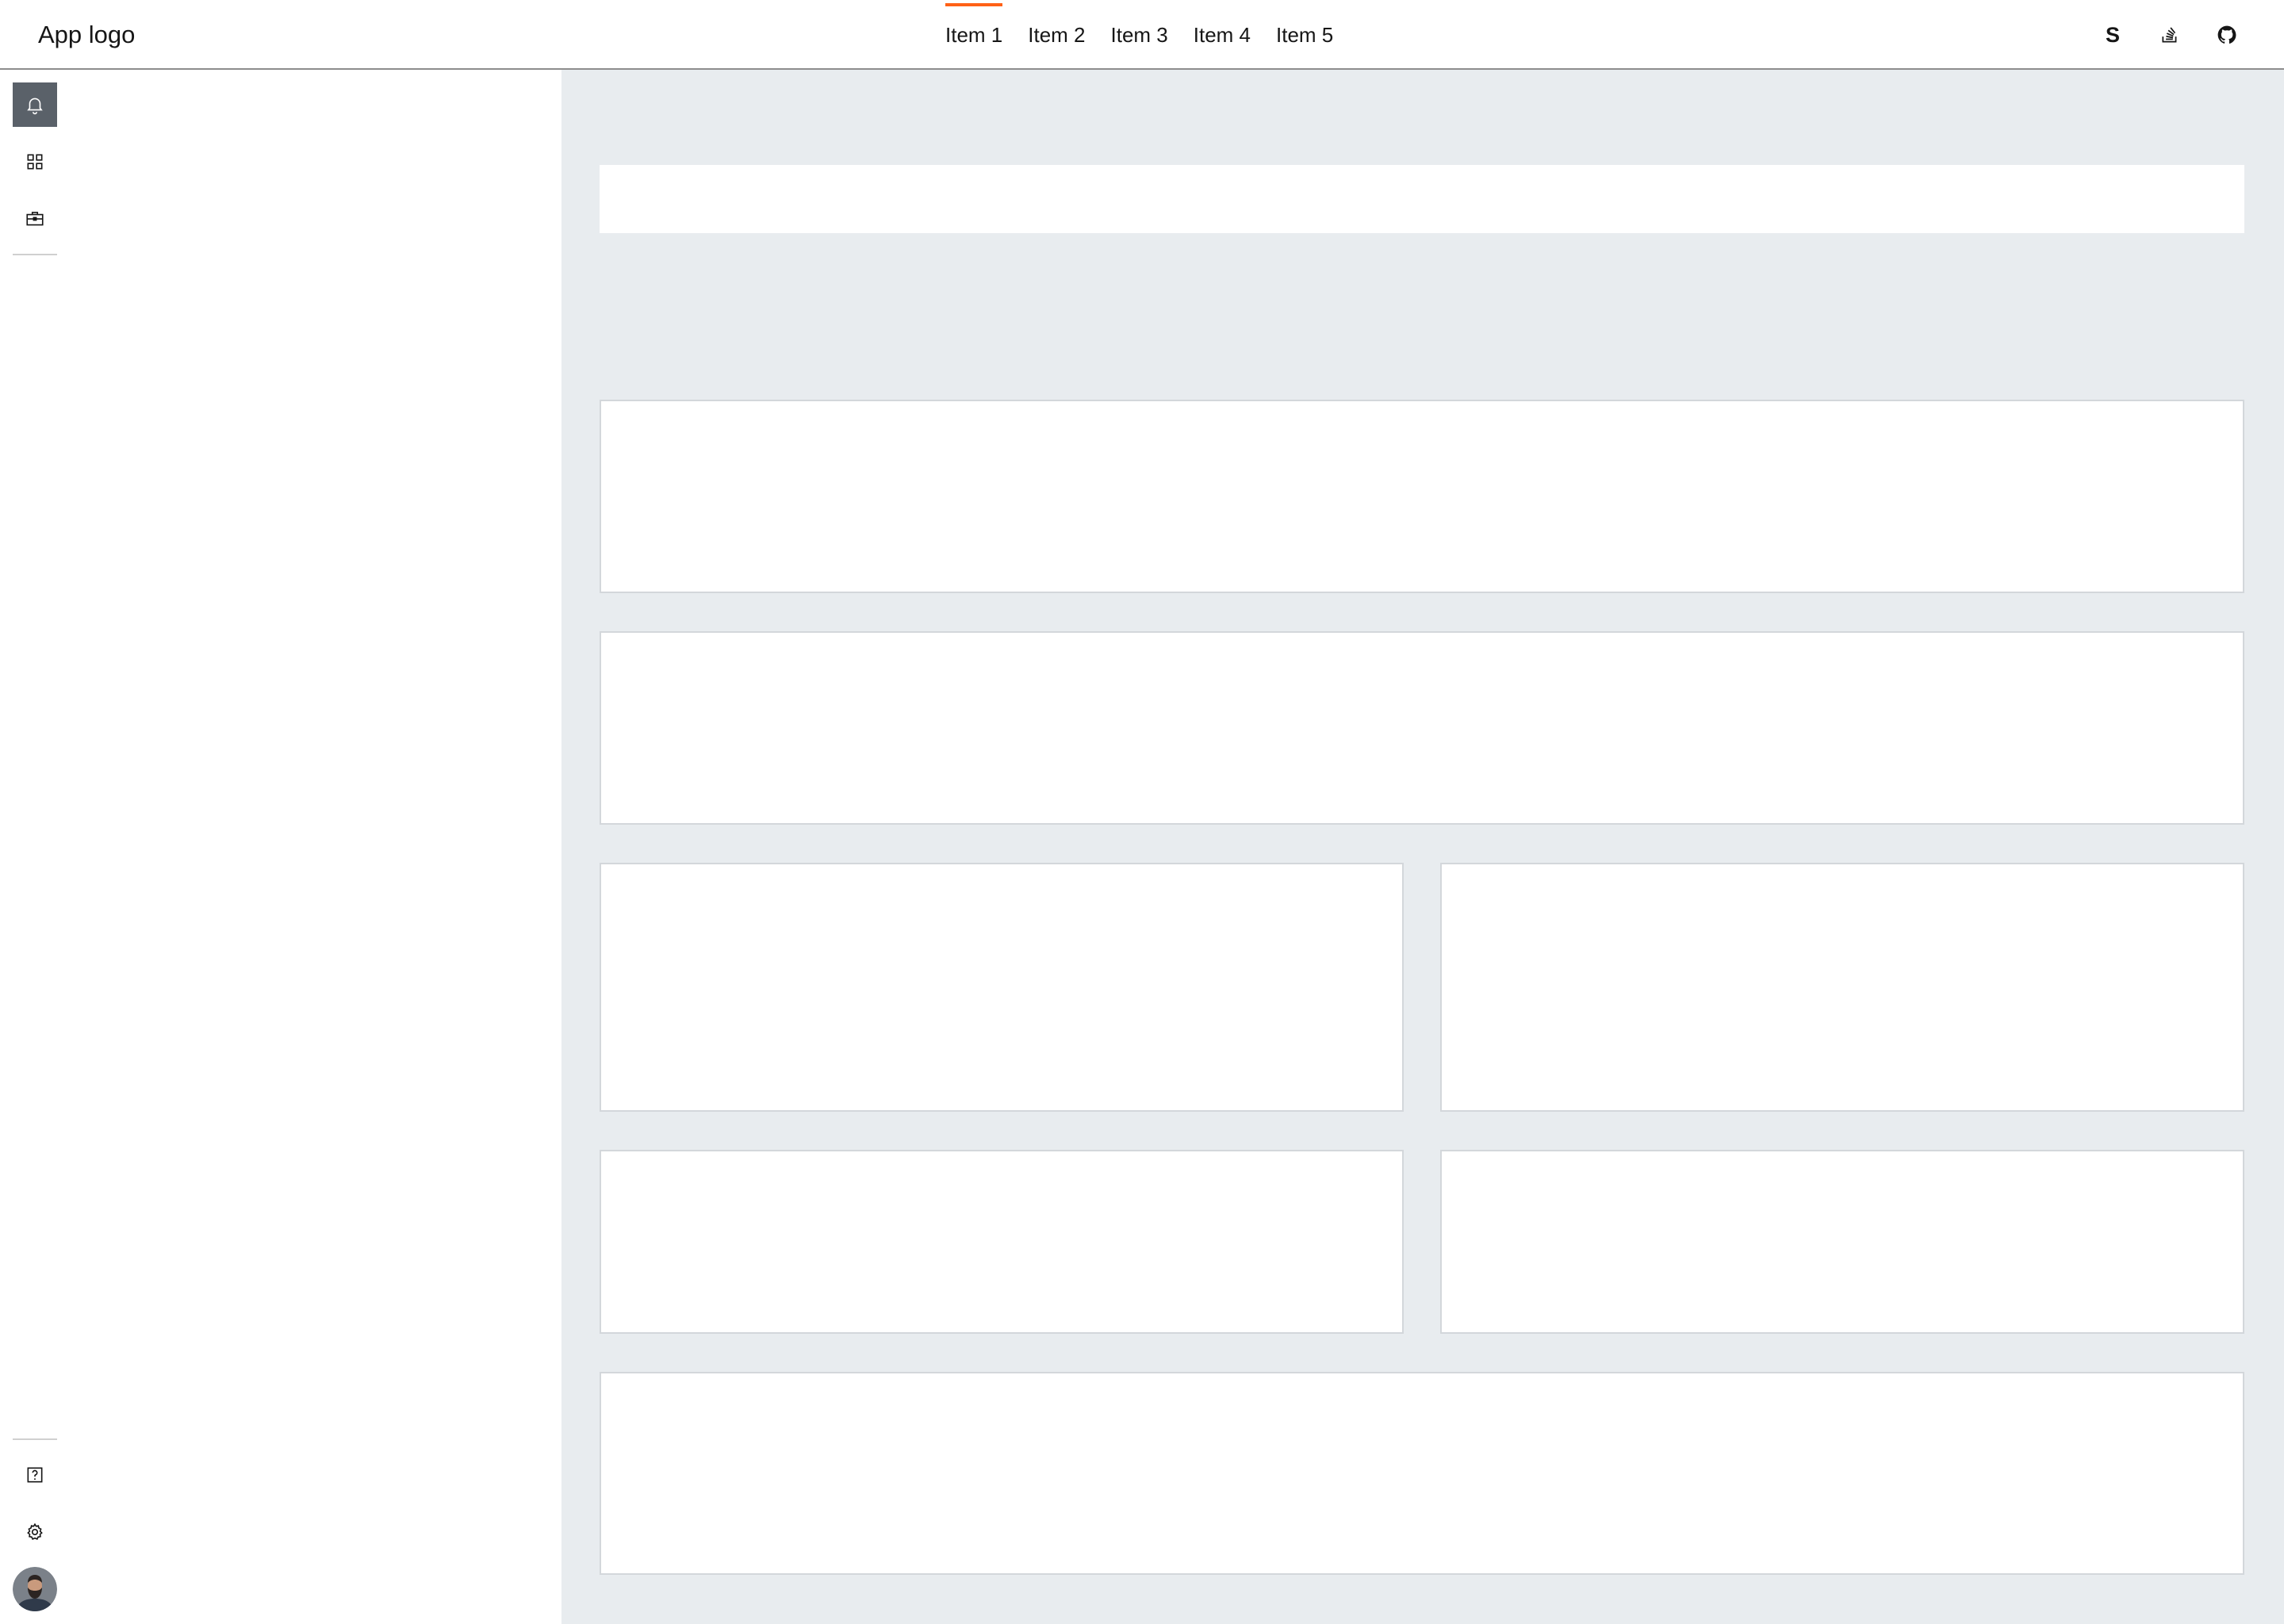  Describe the element at coordinates (35, 847) in the screenshot. I see `left-rail` at that location.